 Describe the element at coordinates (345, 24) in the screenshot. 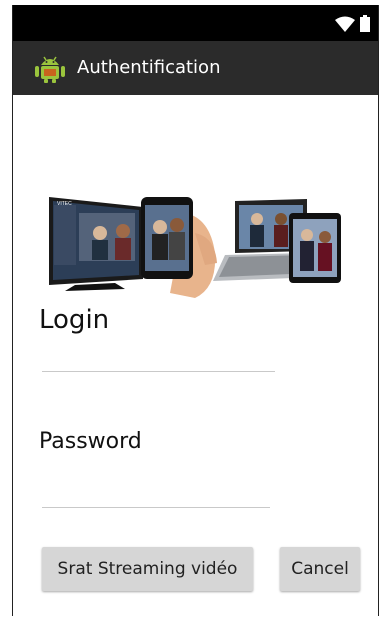

I see `wifi-icon` at that location.